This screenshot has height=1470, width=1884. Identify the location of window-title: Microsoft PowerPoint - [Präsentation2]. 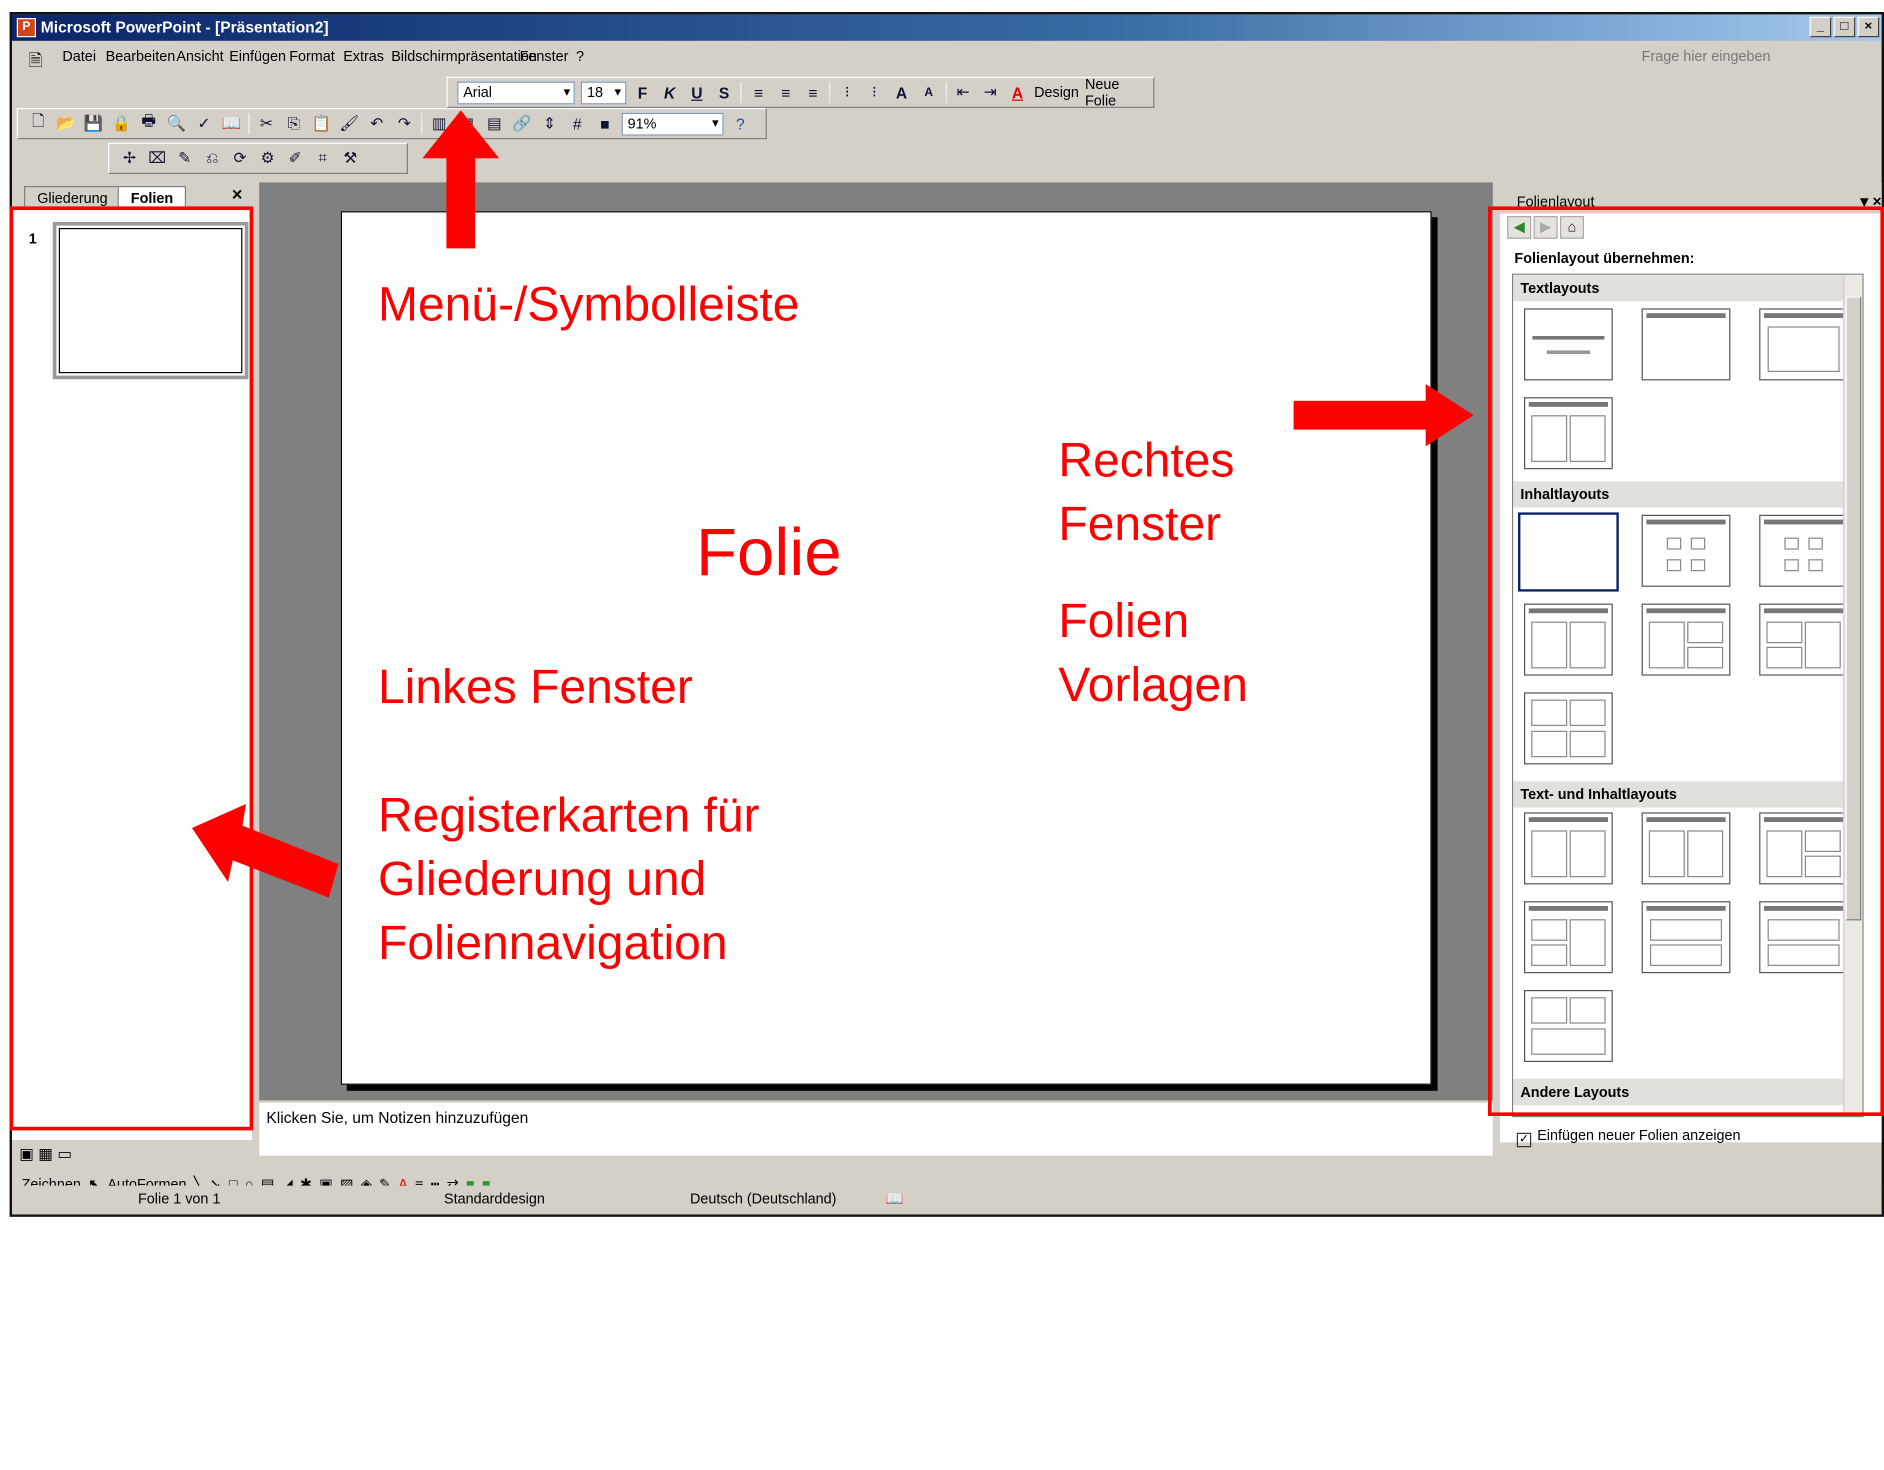
(184, 27).